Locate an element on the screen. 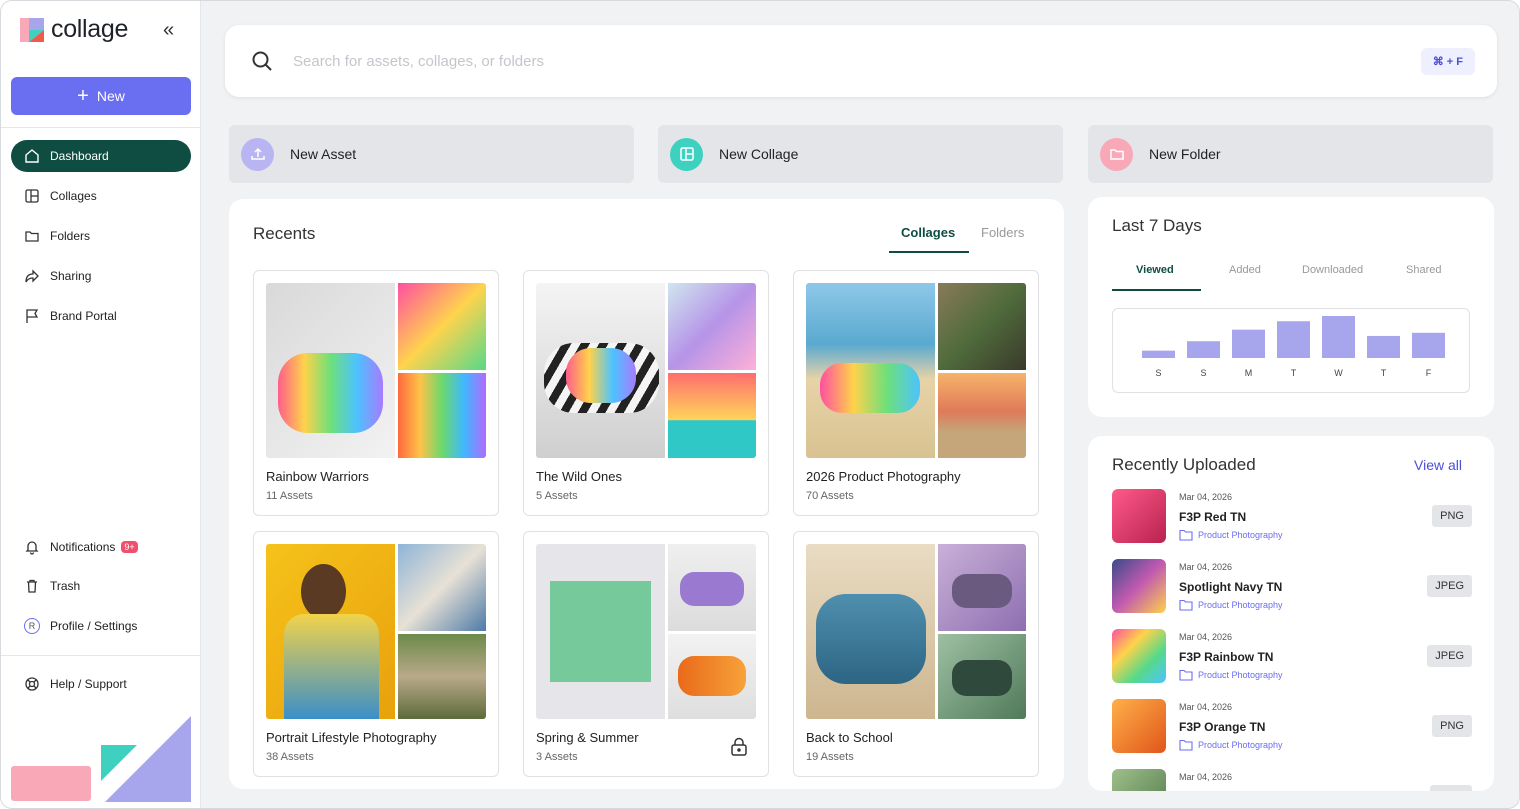 Image resolution: width=1520 pixels, height=809 pixels. home-icon is located at coordinates (32, 156).